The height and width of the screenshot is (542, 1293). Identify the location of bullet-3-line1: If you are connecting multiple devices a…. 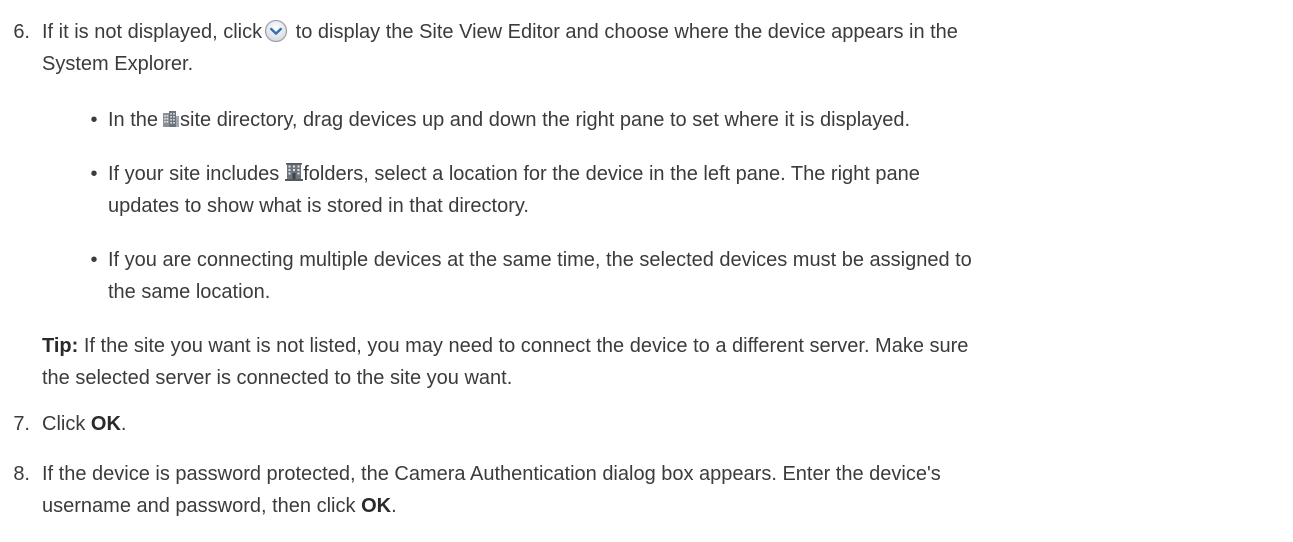
(540, 260).